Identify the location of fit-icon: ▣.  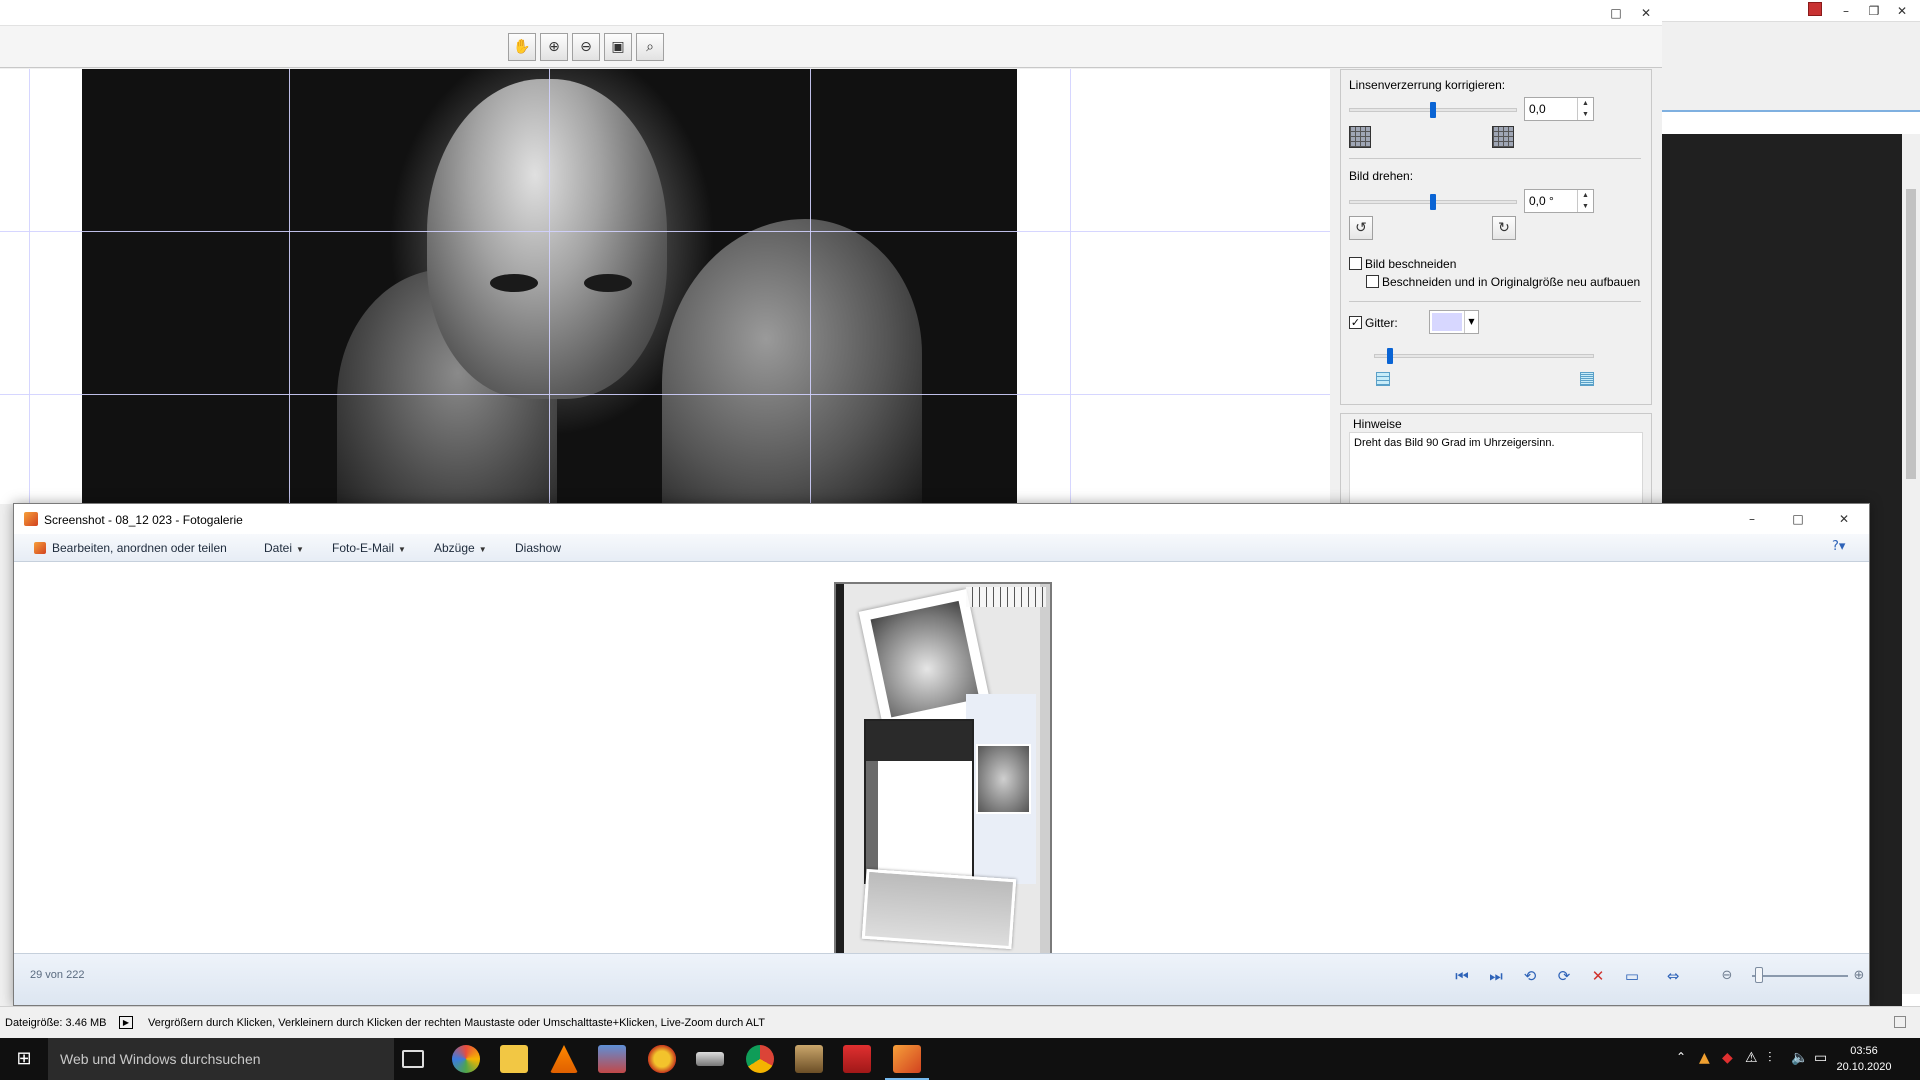
(618, 47).